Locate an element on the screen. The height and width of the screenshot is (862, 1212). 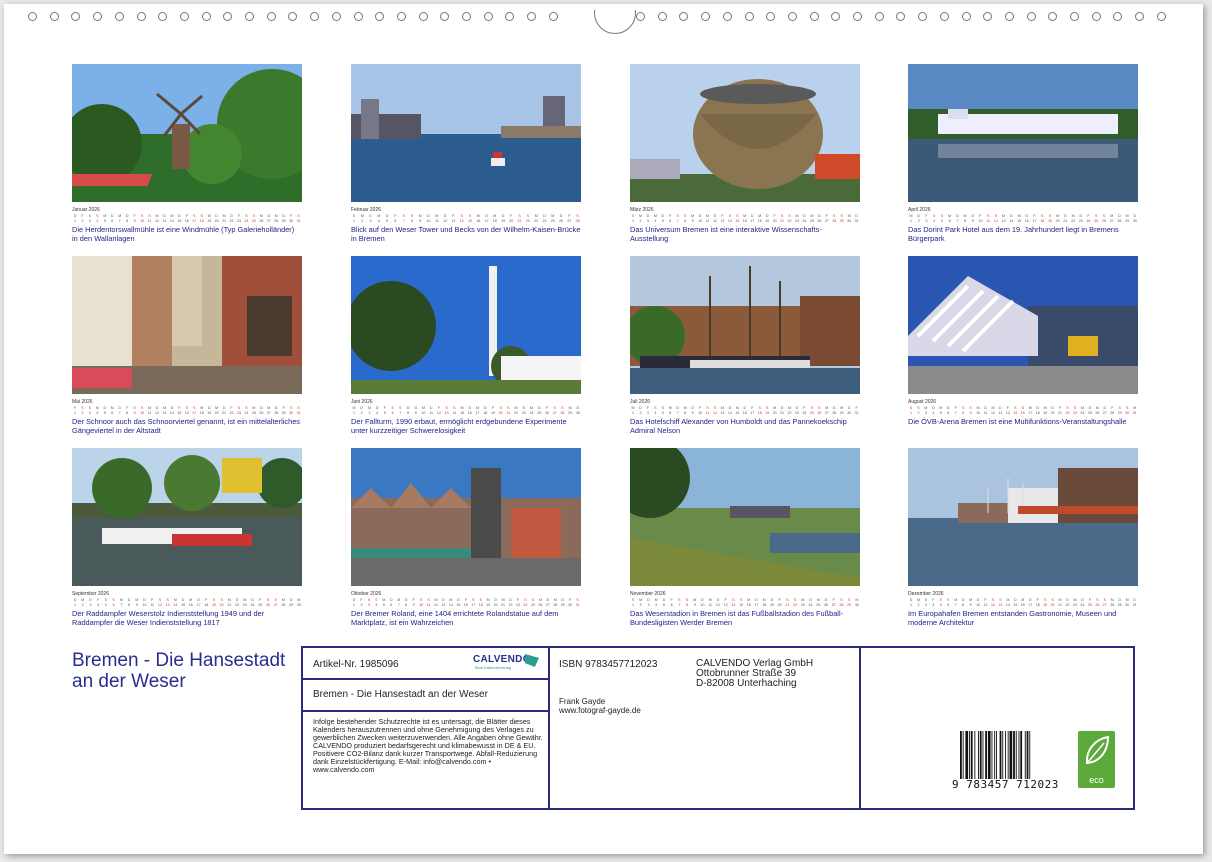
author-website: www.fotograf-gayde.de is located at coordinates (600, 710).